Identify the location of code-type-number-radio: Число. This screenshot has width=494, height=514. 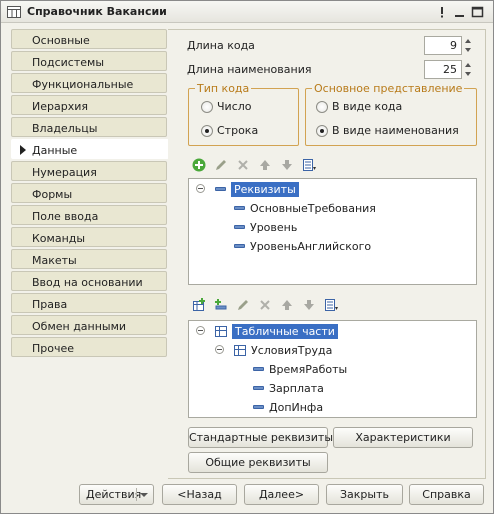
(226, 106).